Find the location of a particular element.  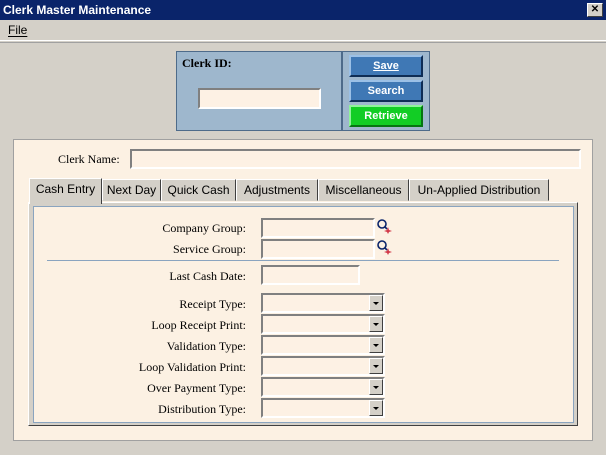

loop-validation-print-select is located at coordinates (323, 366).